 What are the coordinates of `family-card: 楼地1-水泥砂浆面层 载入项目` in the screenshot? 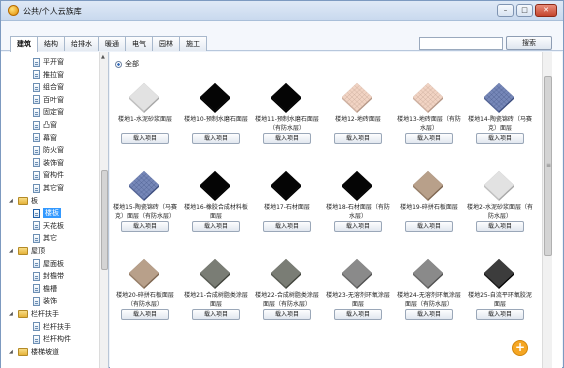 It's located at (145, 113).